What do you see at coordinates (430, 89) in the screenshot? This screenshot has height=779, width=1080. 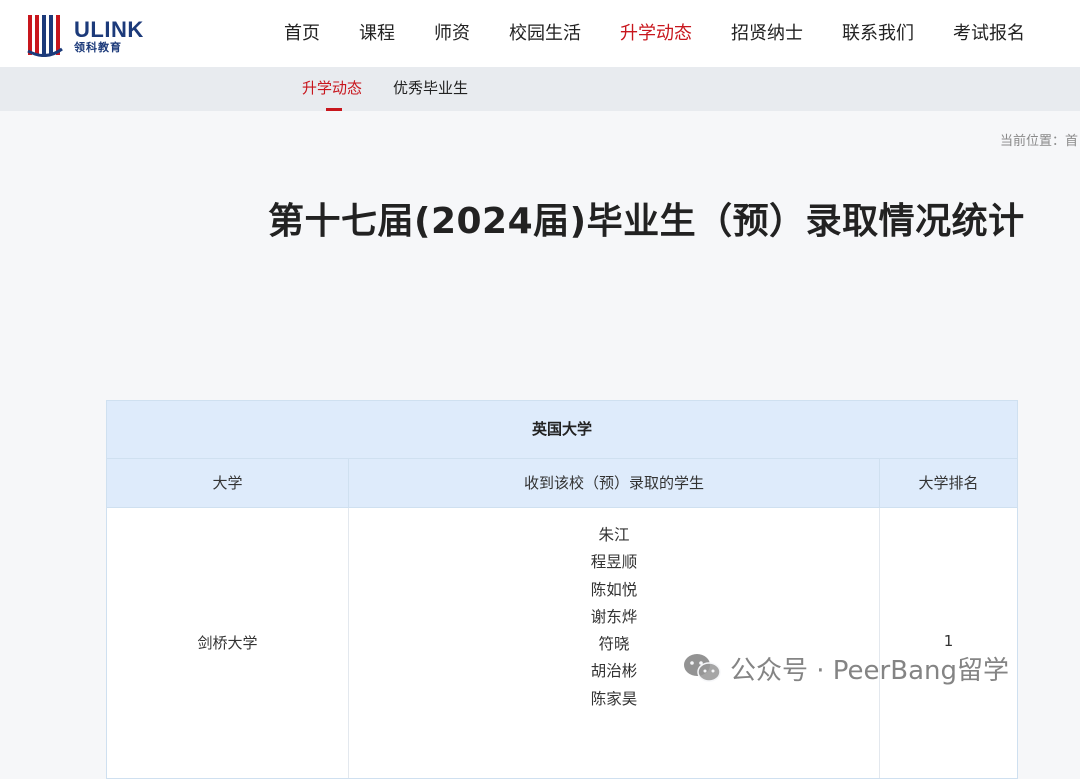 I see `subnav-item-outstanding-graduates: 优秀毕业生` at bounding box center [430, 89].